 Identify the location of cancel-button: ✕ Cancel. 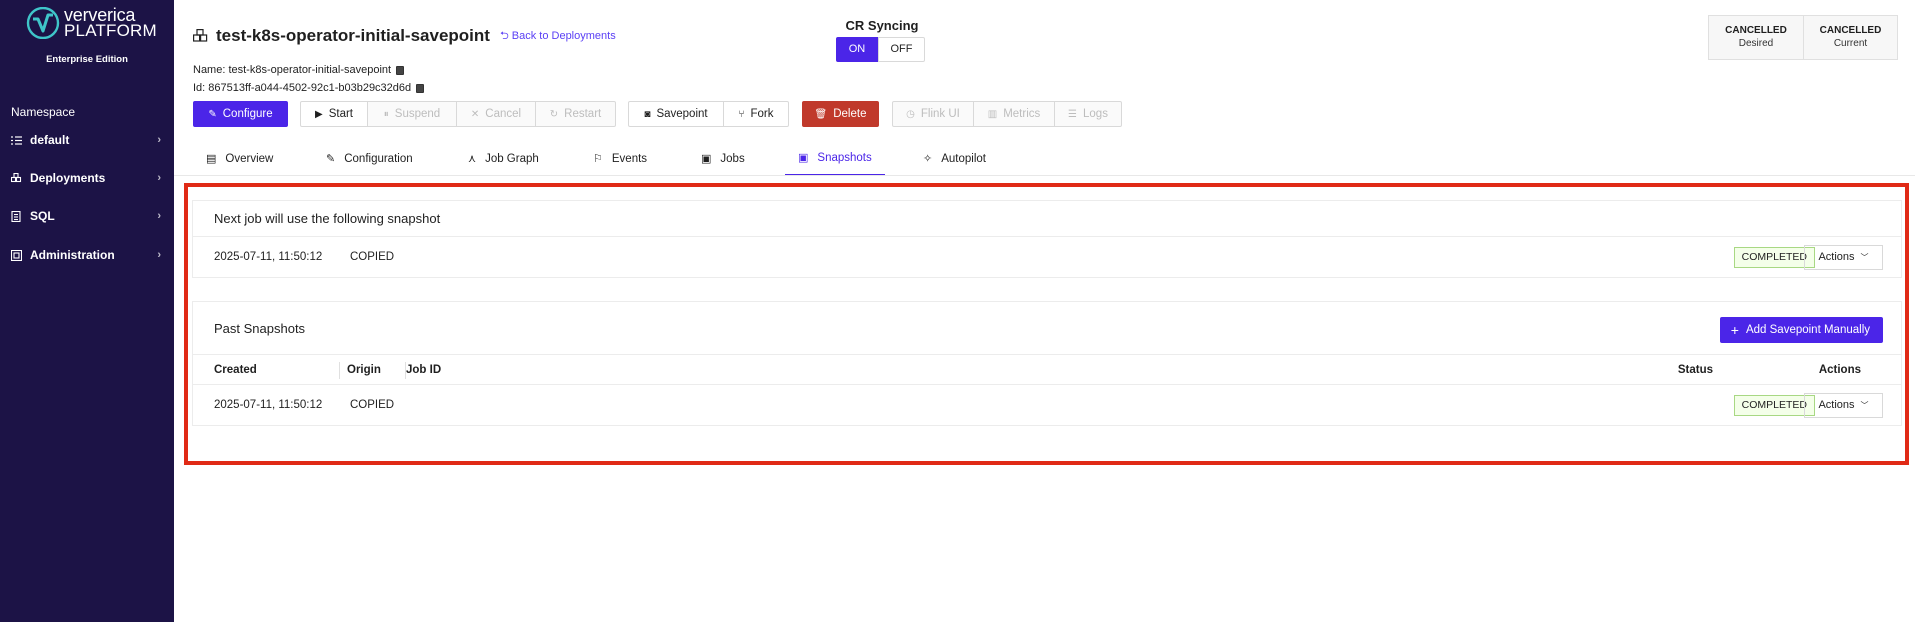
(496, 114).